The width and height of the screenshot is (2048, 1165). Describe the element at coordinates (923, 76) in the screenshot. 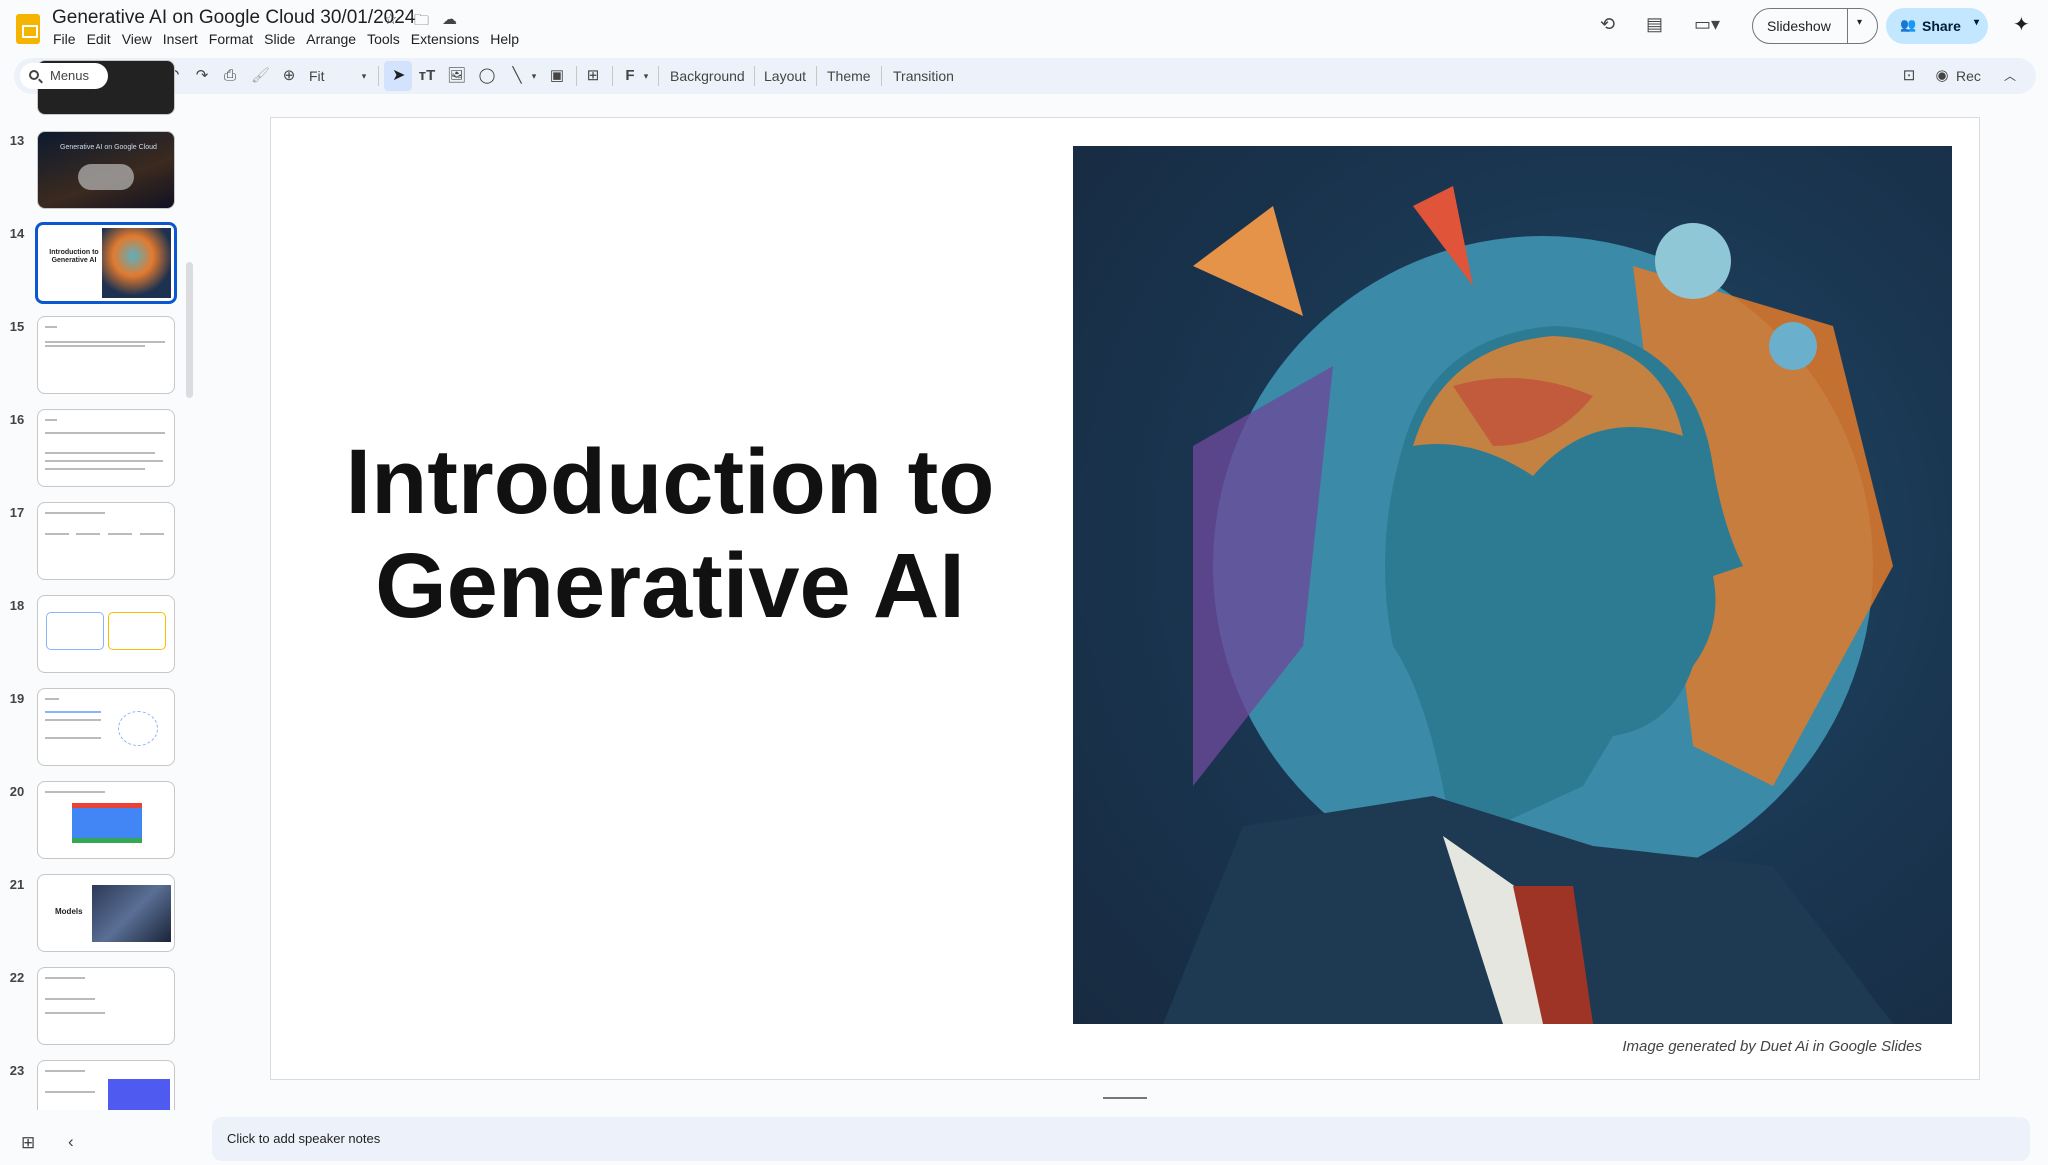

I see `transition-button: Transition` at that location.